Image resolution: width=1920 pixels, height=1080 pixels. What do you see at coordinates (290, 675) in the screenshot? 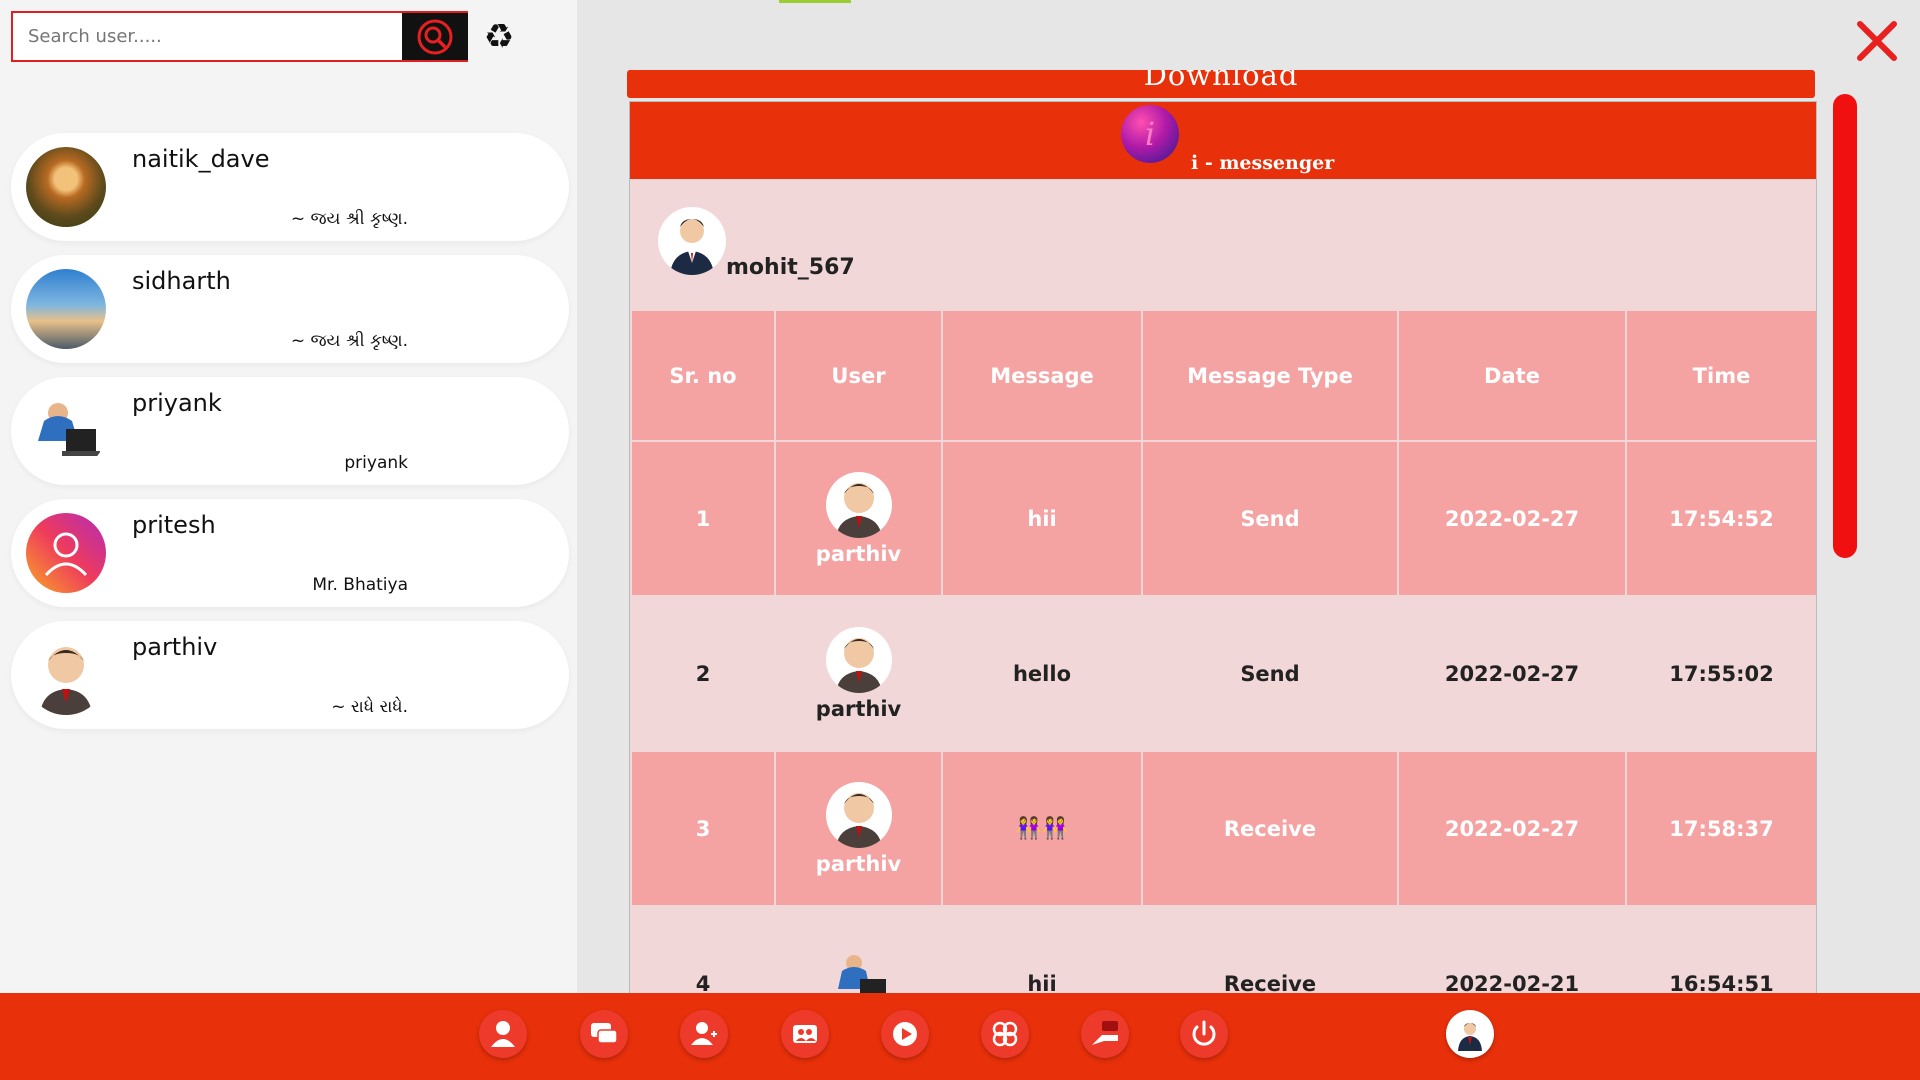
I see `contact-item: parthiv ~ રાધે રાધે.` at bounding box center [290, 675].